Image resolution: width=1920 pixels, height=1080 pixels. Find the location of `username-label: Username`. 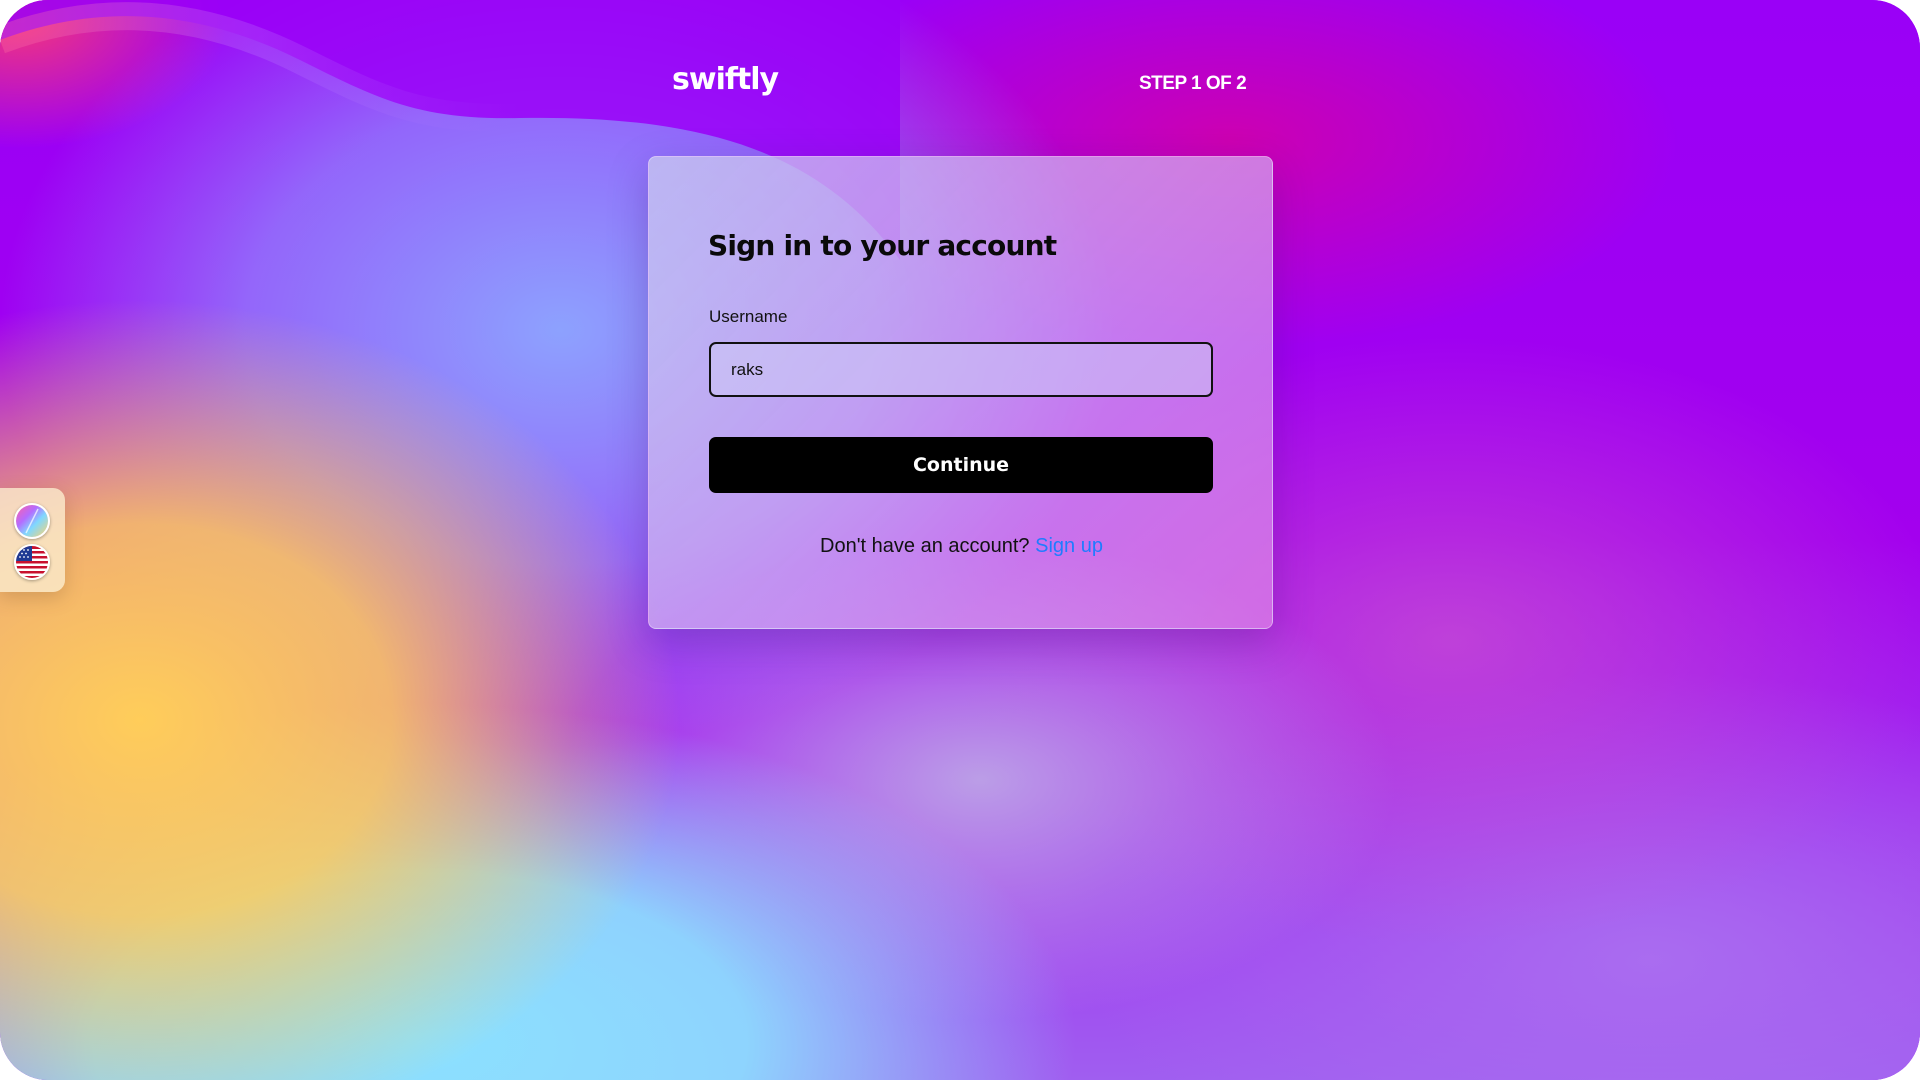

username-label: Username is located at coordinates (748, 316).